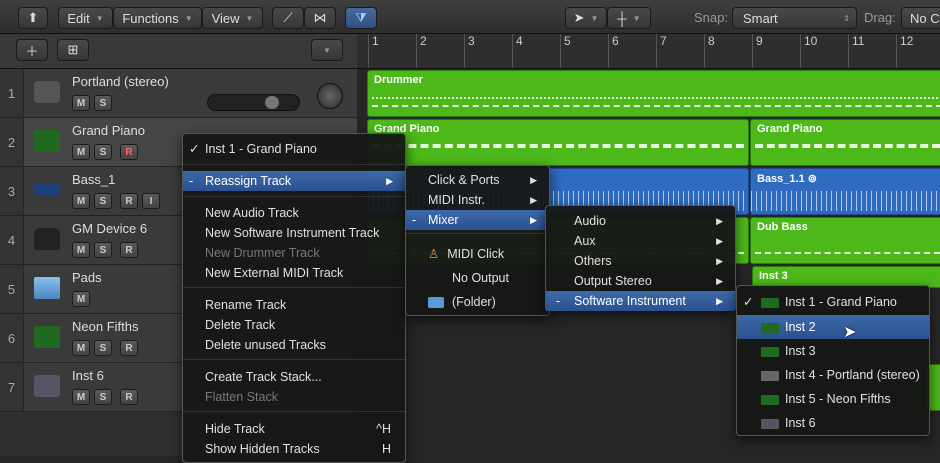  I want to click on menu-label: Hide Track, so click(235, 429).